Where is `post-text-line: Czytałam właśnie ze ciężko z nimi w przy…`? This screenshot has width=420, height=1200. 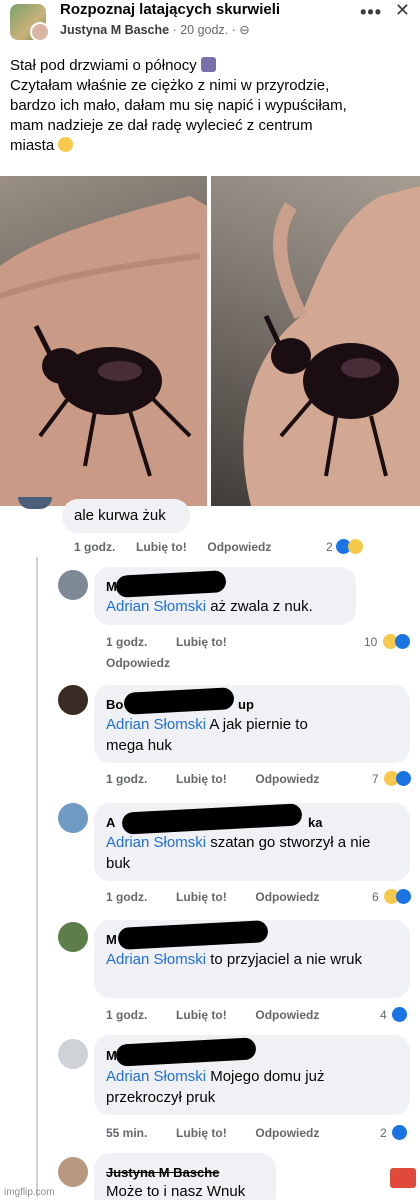 post-text-line: Czytałam właśnie ze ciężko z nimi w przy… is located at coordinates (170, 85).